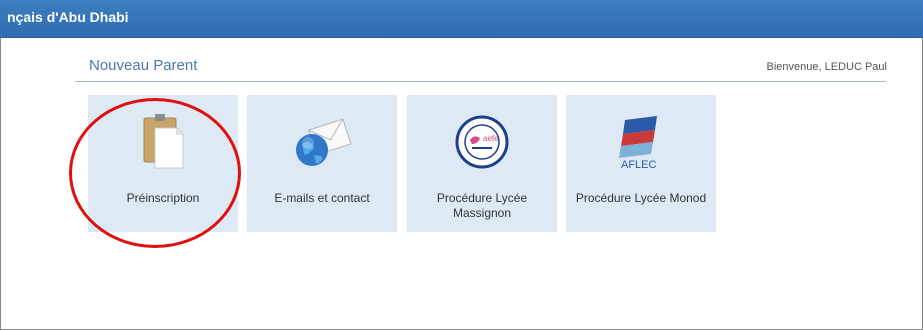 This screenshot has height=330, width=923. Describe the element at coordinates (480, 81) in the screenshot. I see `title-divider` at that location.